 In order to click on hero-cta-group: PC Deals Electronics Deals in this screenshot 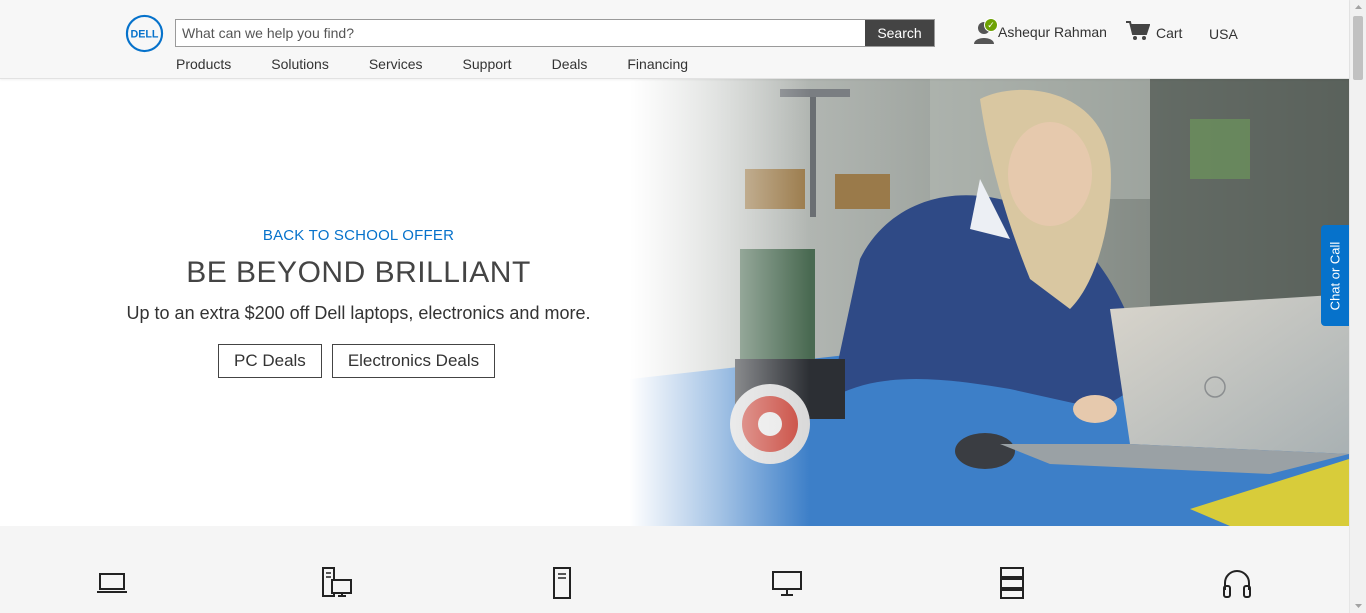, I will do `click(361, 361)`.